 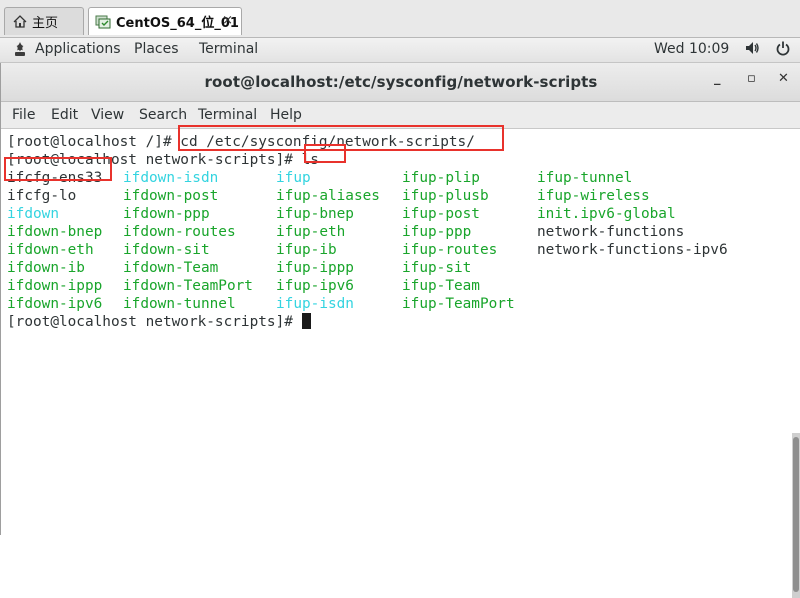 What do you see at coordinates (55, 304) in the screenshot?
I see `ls-entry: ifdown-ipv6` at bounding box center [55, 304].